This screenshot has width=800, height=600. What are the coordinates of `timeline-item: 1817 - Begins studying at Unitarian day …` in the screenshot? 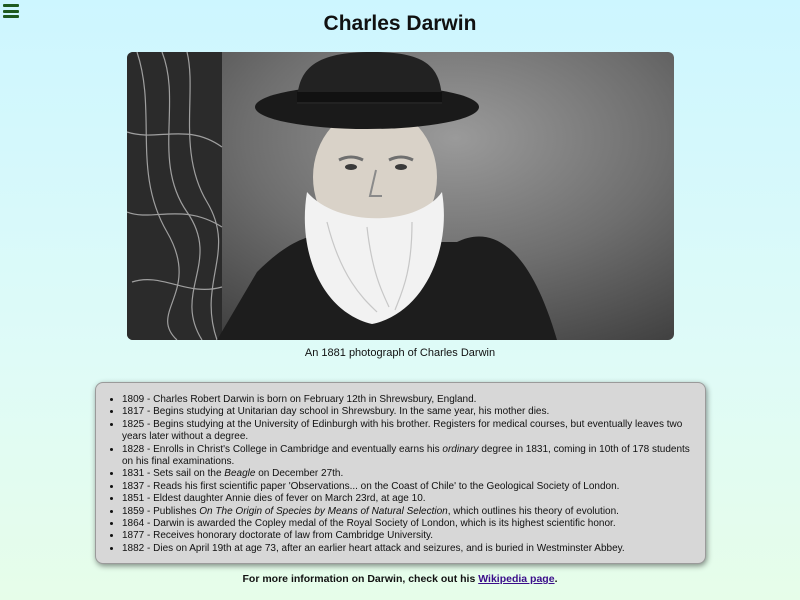 It's located at (409, 412).